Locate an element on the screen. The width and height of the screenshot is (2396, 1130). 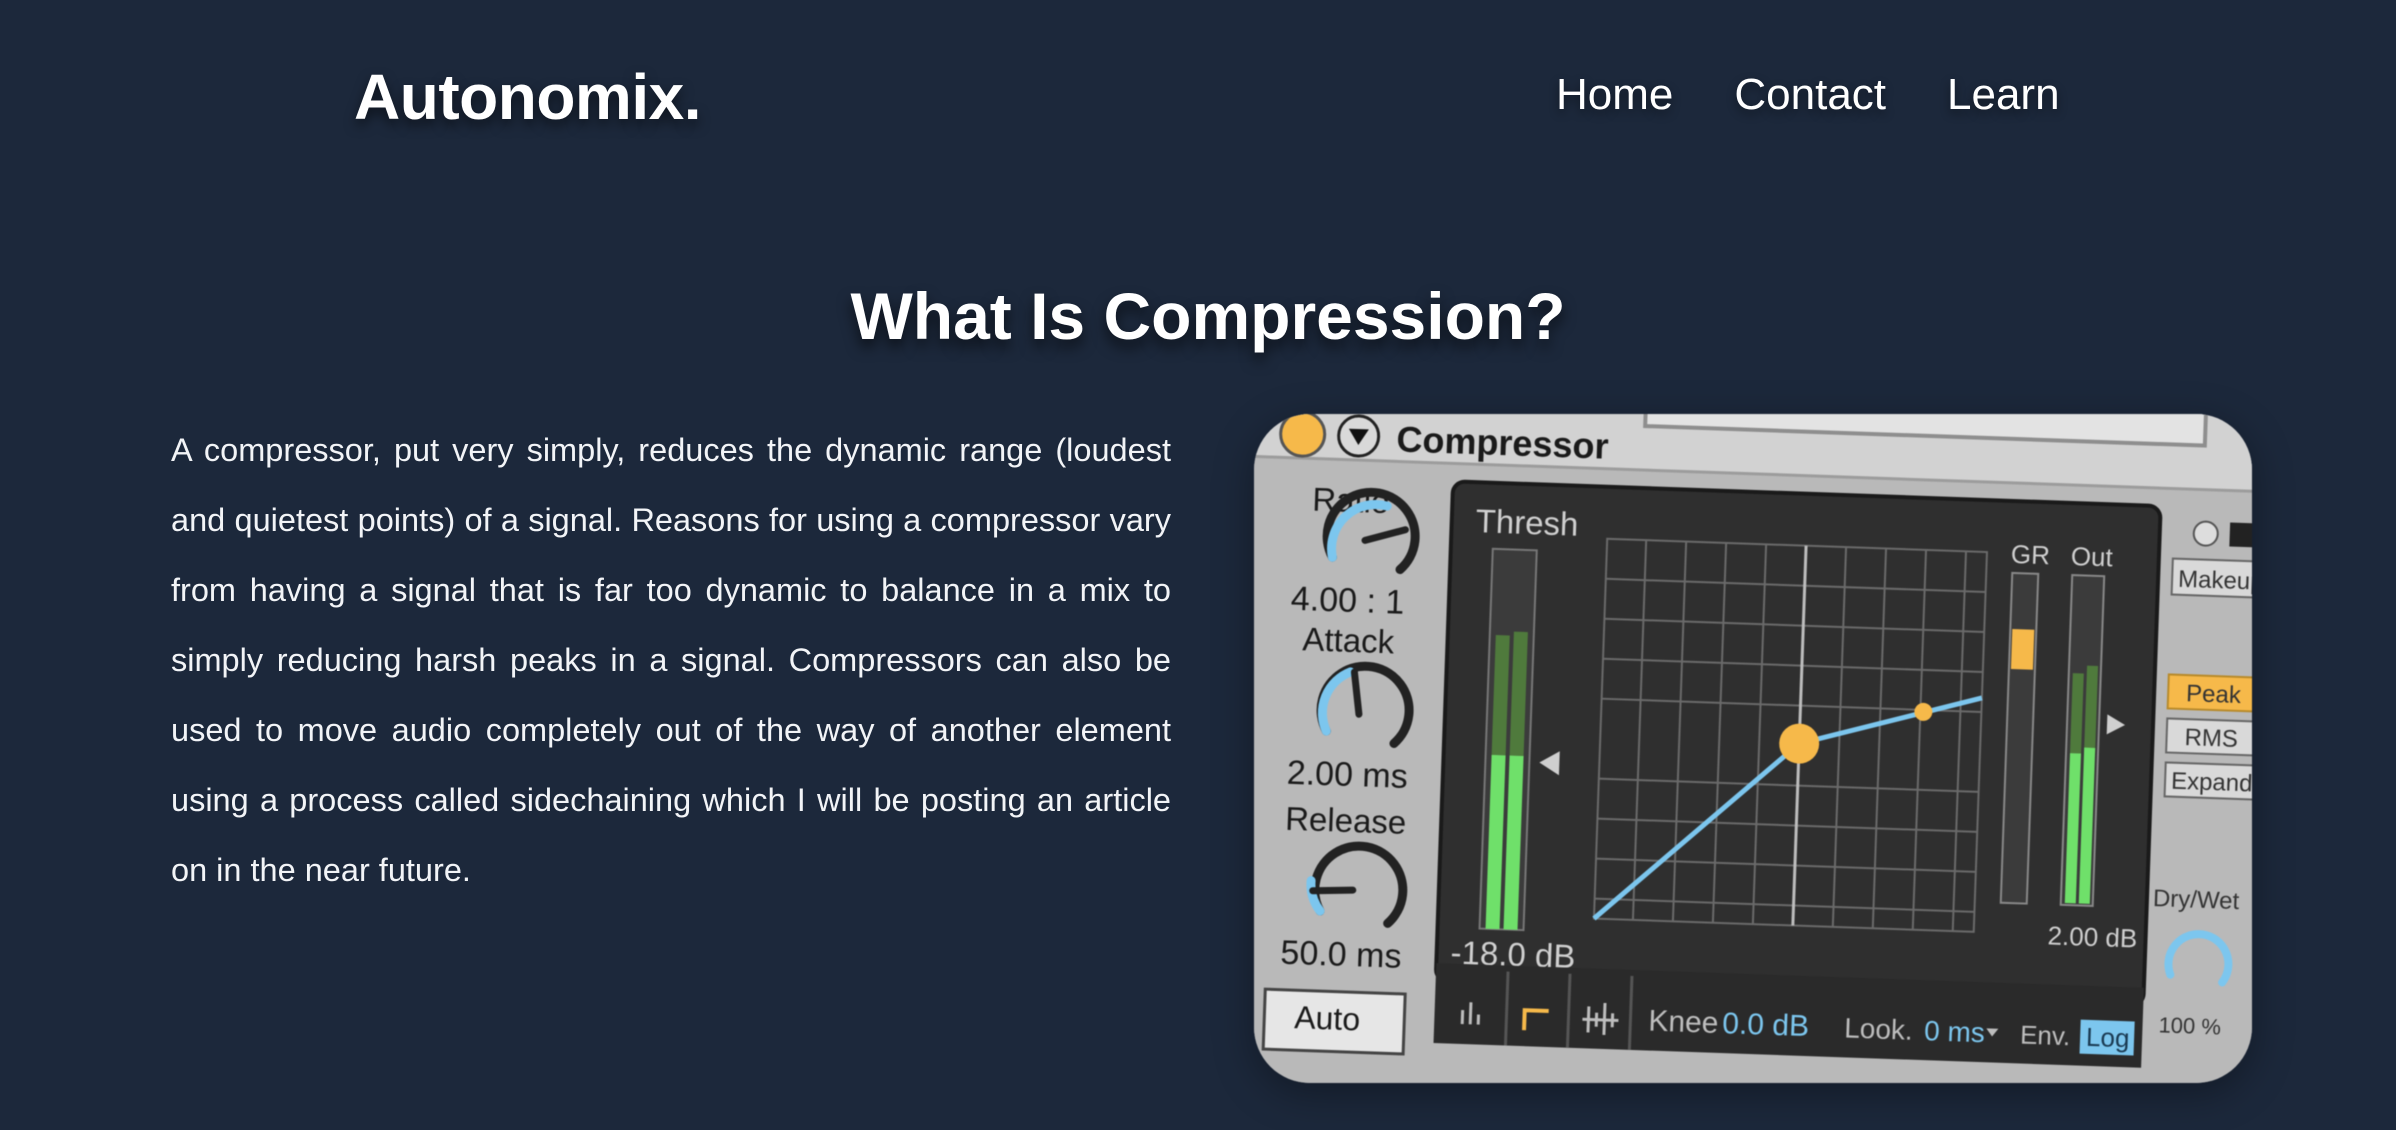
out-value: 2.00 dB is located at coordinates (2092, 936).